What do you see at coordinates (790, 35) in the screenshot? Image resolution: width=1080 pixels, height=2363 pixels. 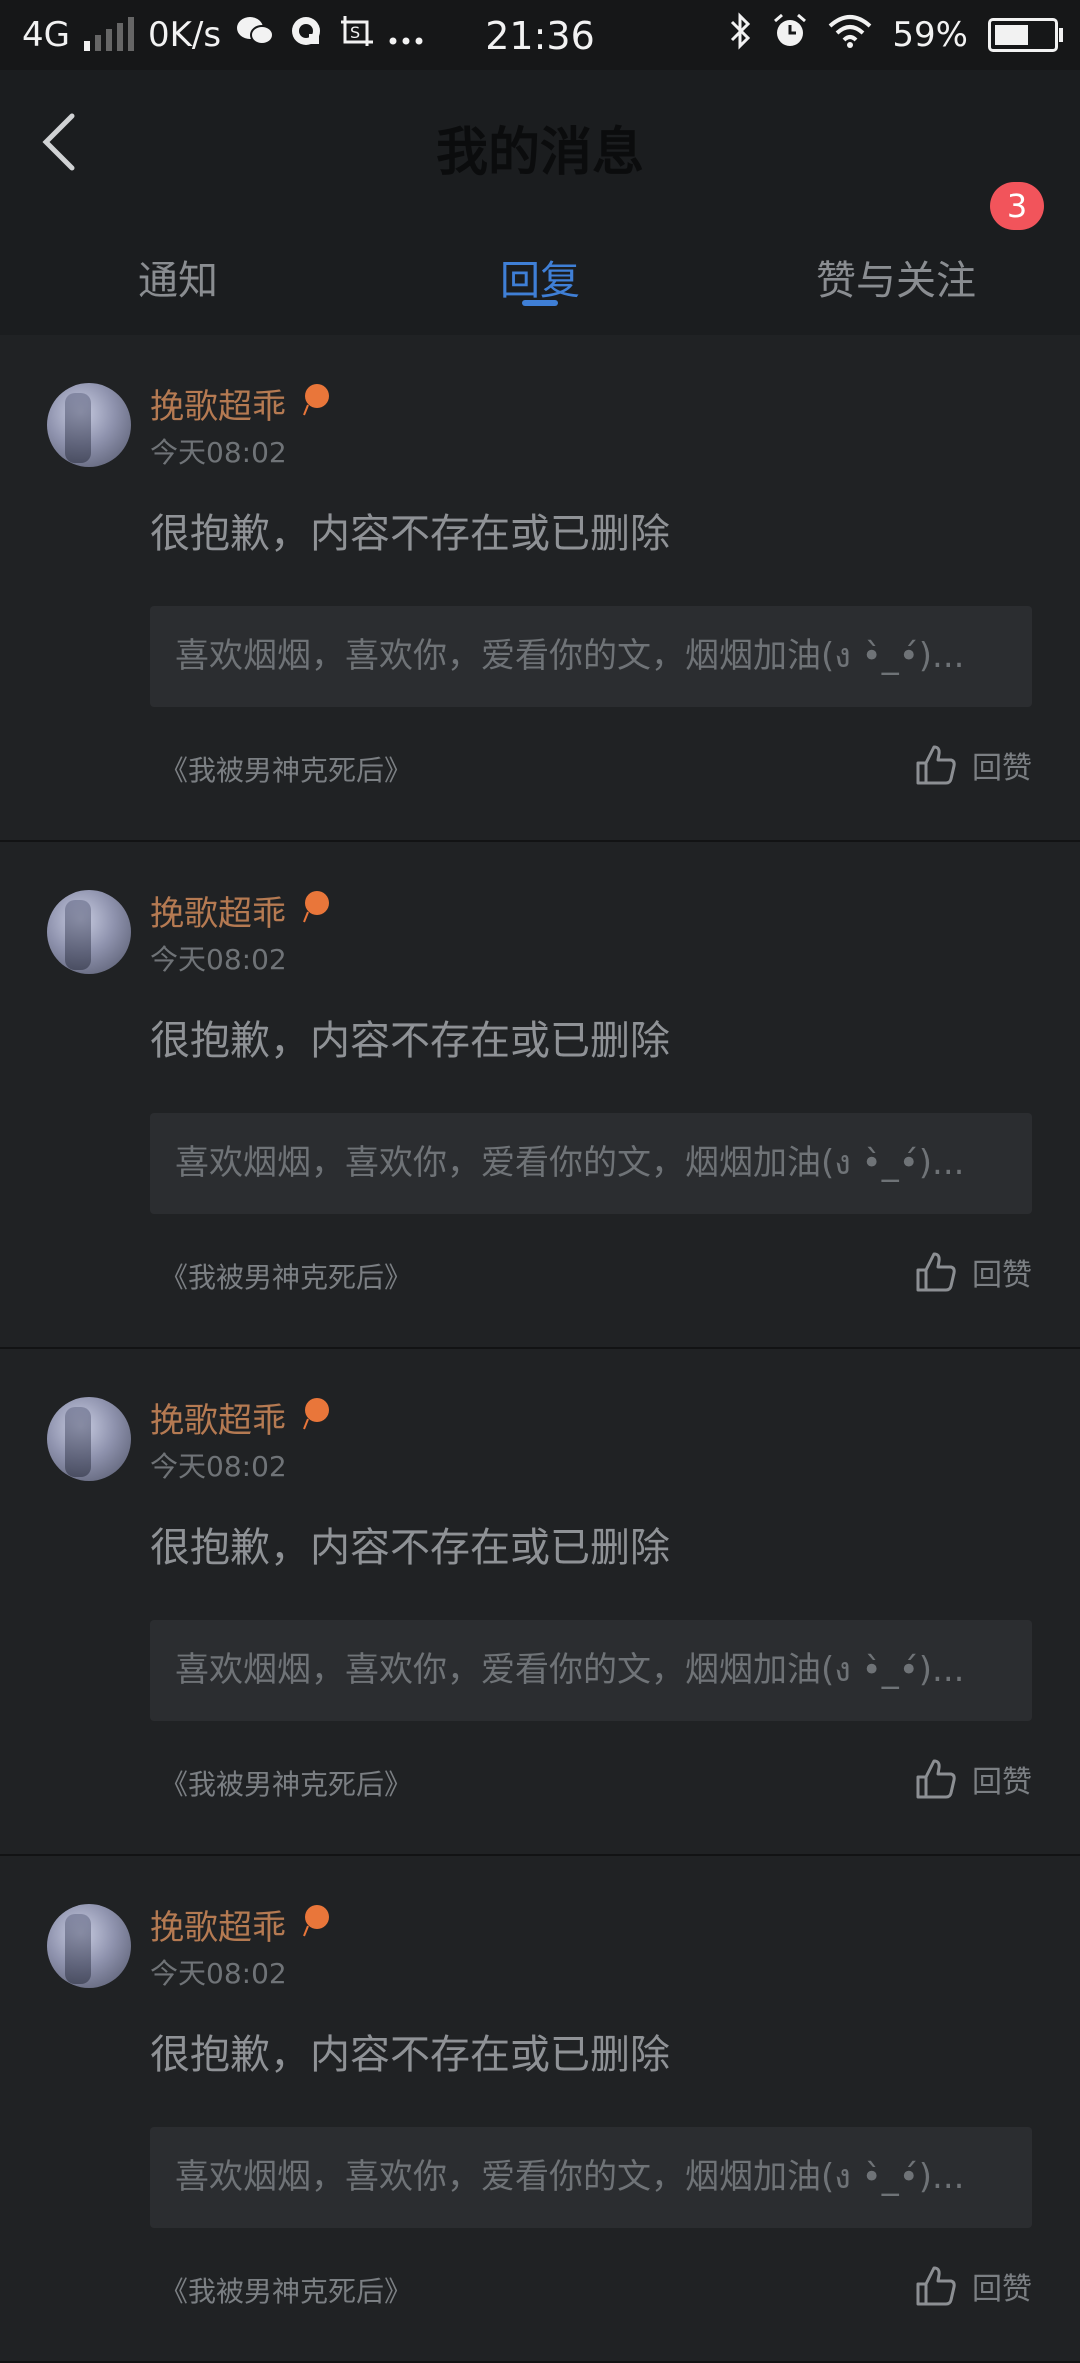 I see `alarm-icon` at bounding box center [790, 35].